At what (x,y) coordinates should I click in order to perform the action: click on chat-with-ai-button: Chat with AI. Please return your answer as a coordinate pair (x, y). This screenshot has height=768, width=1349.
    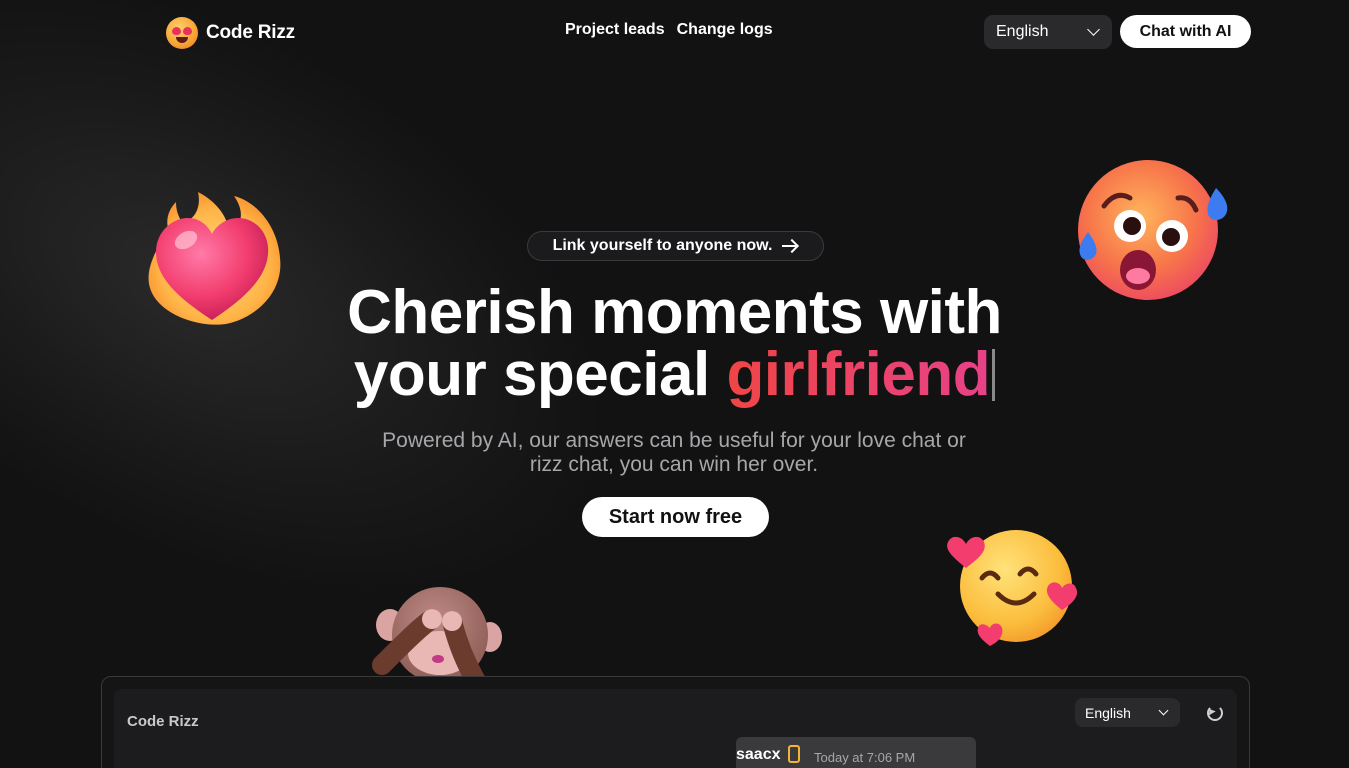
    Looking at the image, I should click on (1185, 31).